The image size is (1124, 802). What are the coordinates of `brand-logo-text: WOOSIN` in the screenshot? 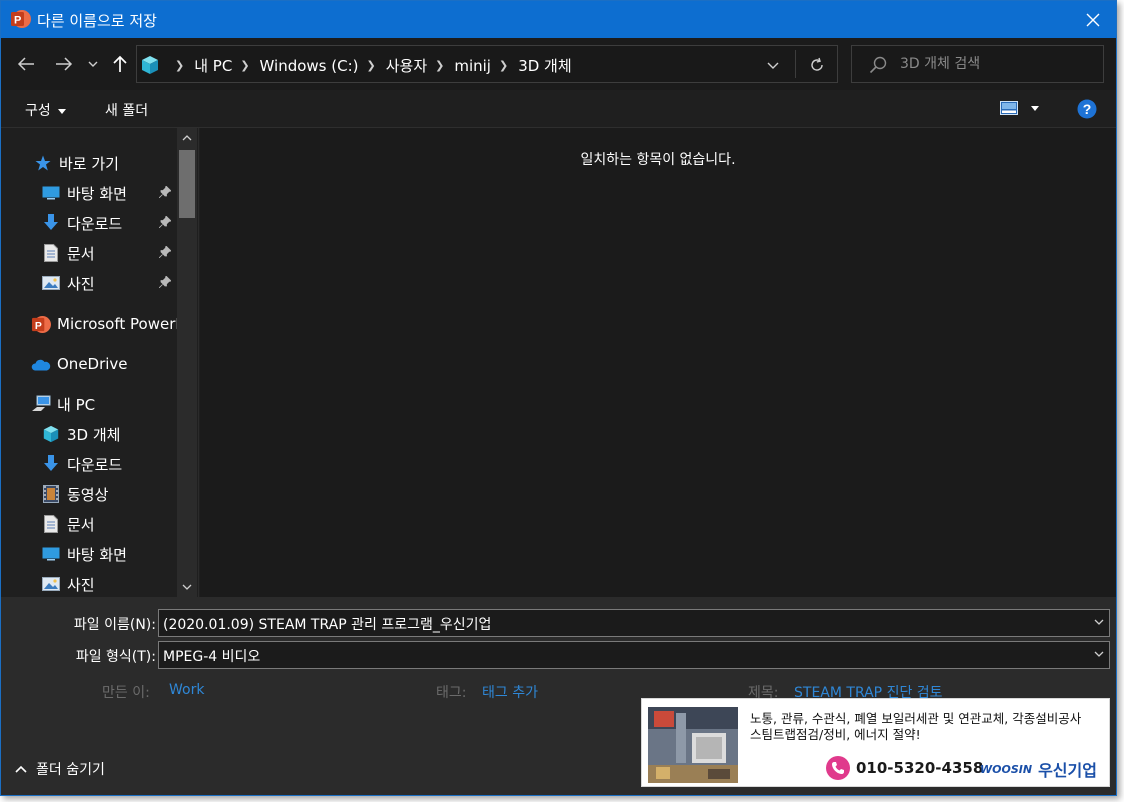 It's located at (1006, 769).